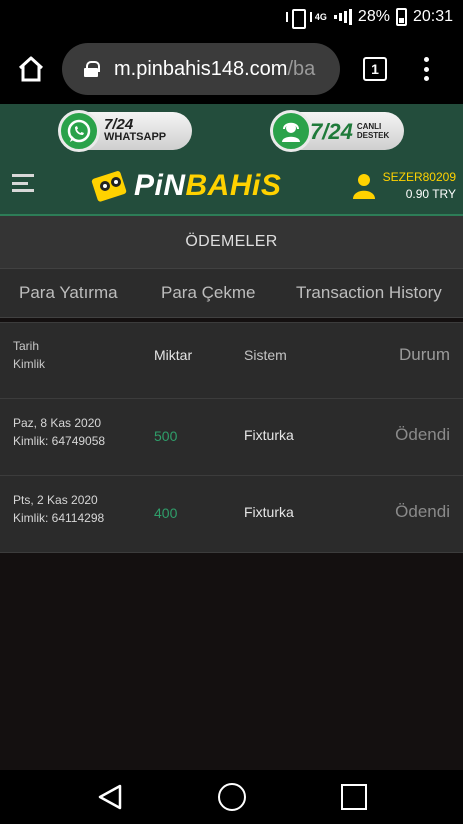 This screenshot has width=463, height=824. Describe the element at coordinates (59, 518) in the screenshot. I see `row-id: Kimlik: 64114298` at that location.